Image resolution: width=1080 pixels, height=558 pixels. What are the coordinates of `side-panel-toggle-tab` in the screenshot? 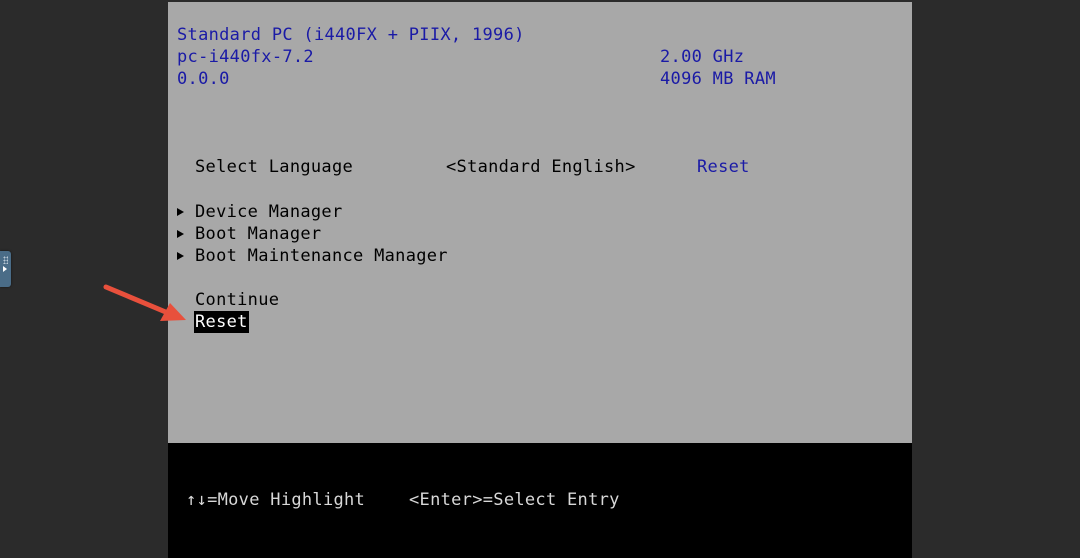 It's located at (5, 269).